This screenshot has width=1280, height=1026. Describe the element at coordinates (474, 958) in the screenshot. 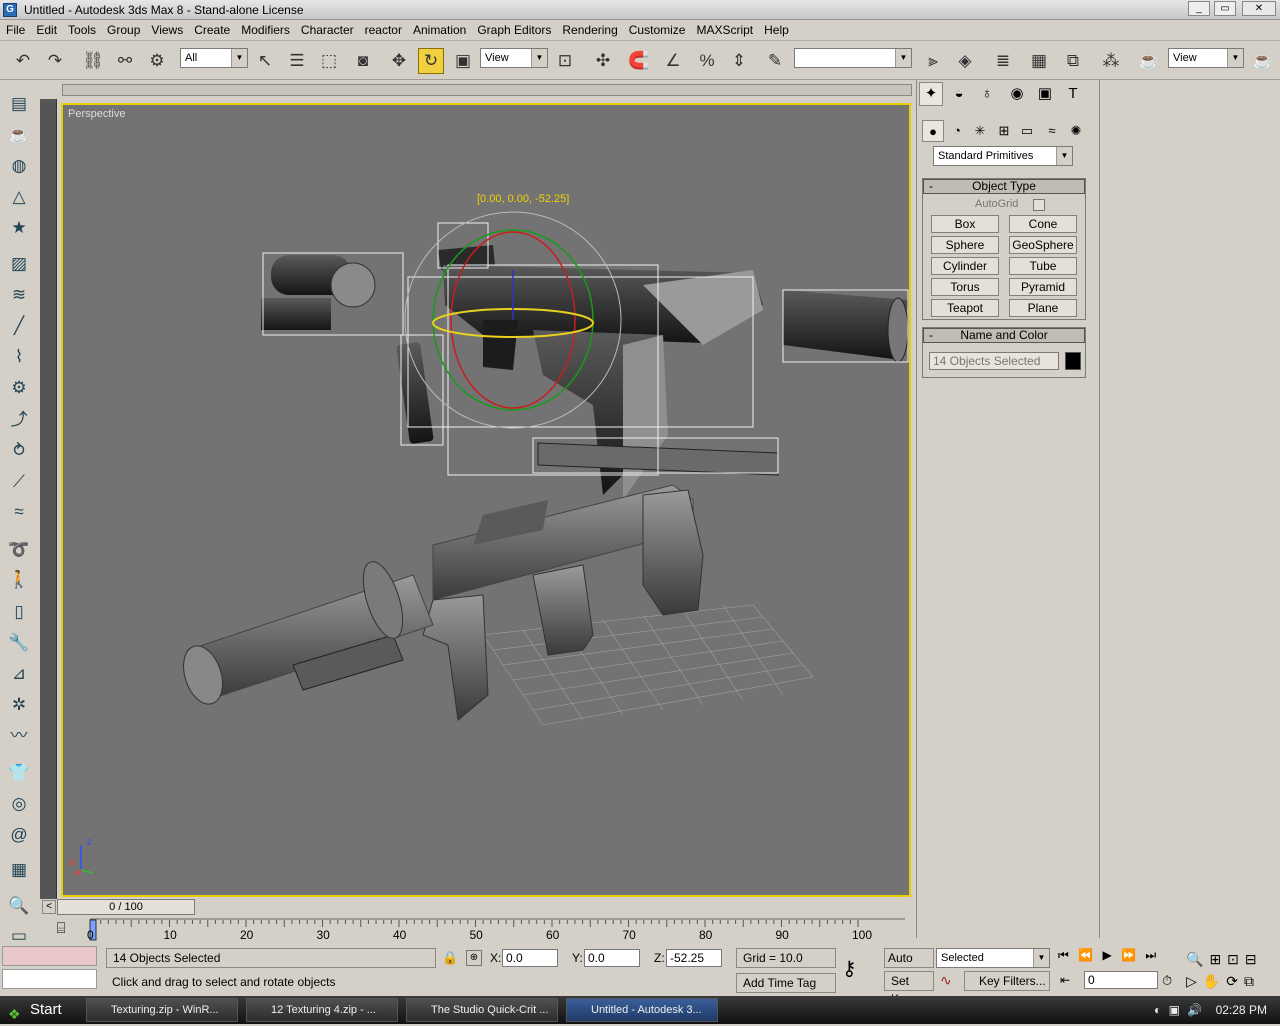

I see `absolute-mode-icon: ⊕` at that location.